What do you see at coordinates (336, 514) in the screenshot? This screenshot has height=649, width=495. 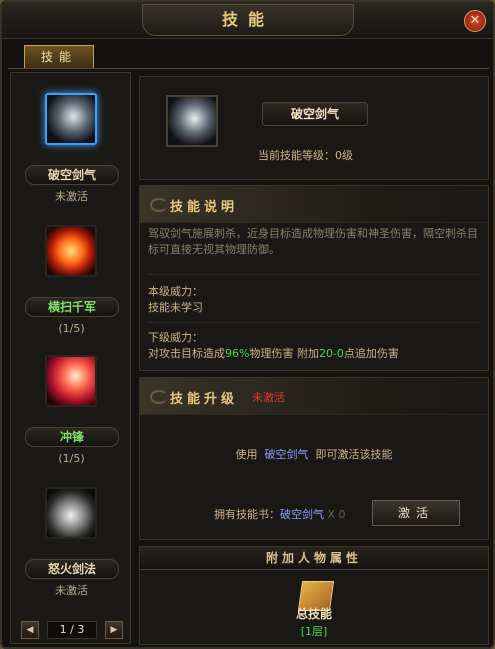 I see `book-count: X 0` at bounding box center [336, 514].